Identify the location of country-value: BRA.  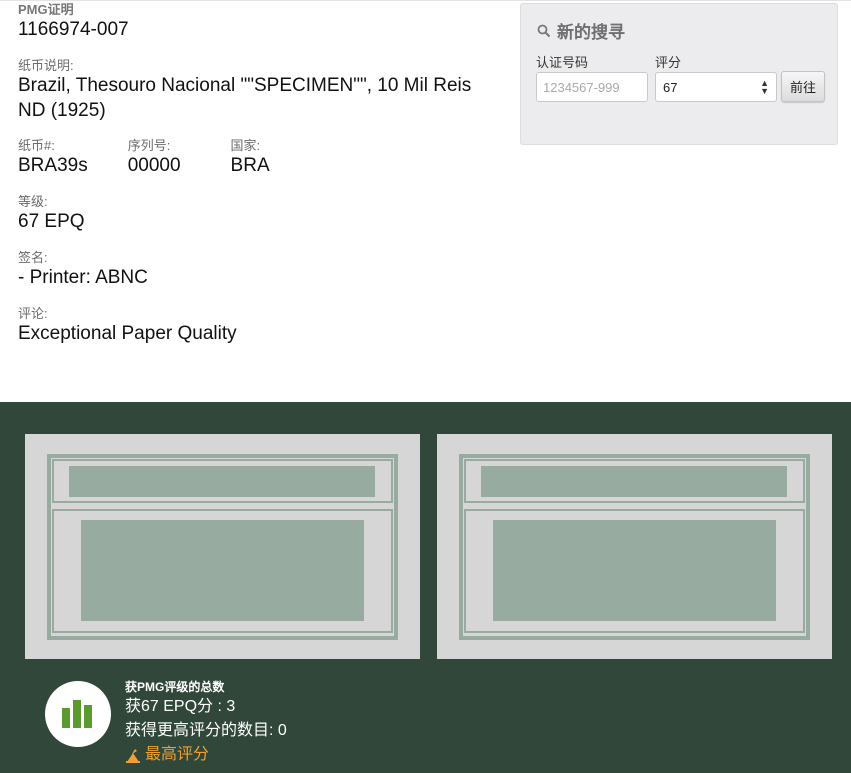
(250, 165).